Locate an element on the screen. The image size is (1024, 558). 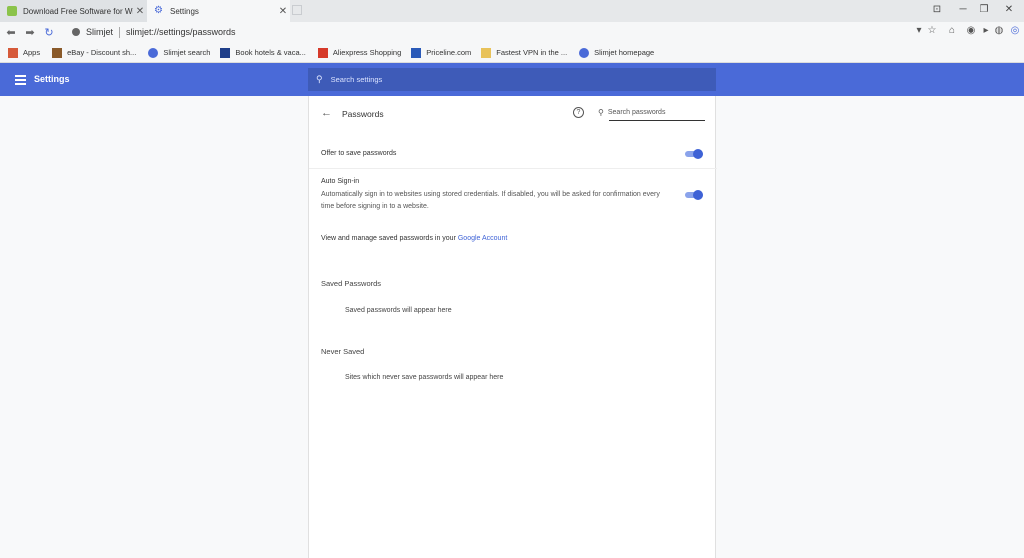
tab-download-software: Download Free Software for Wind ✕ is located at coordinates (73, 11).